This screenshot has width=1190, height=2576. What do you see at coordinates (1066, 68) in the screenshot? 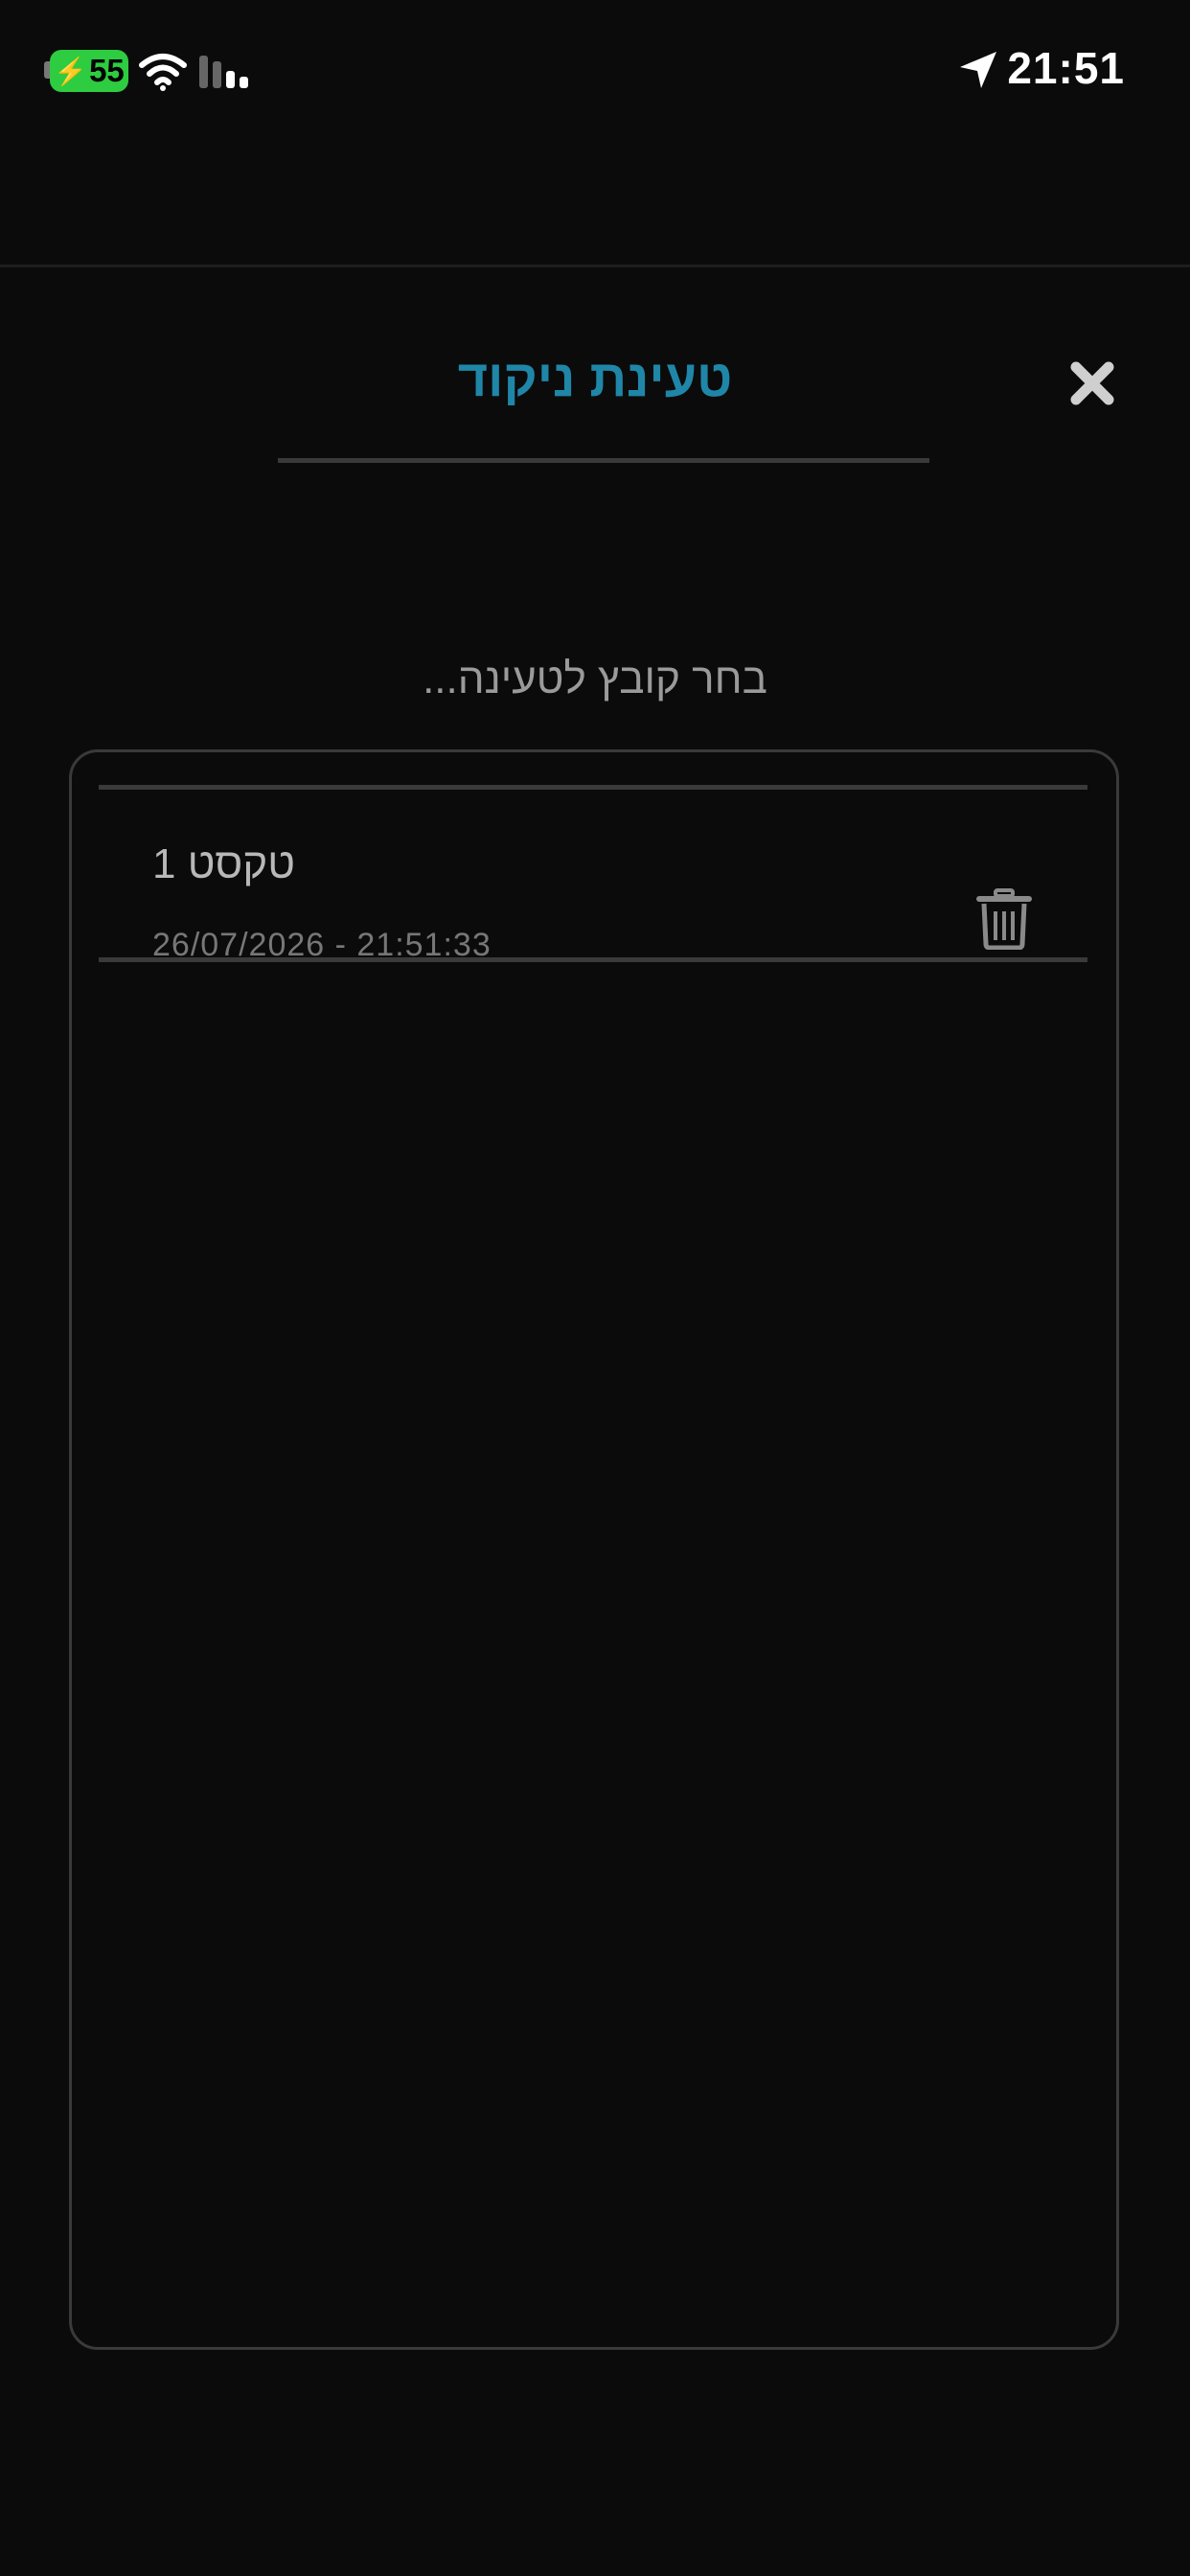
I see `status-time: 21:51` at bounding box center [1066, 68].